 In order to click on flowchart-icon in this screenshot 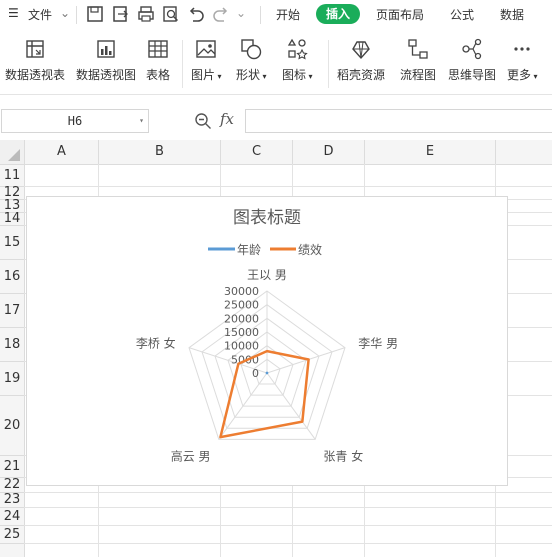, I will do `click(418, 49)`.